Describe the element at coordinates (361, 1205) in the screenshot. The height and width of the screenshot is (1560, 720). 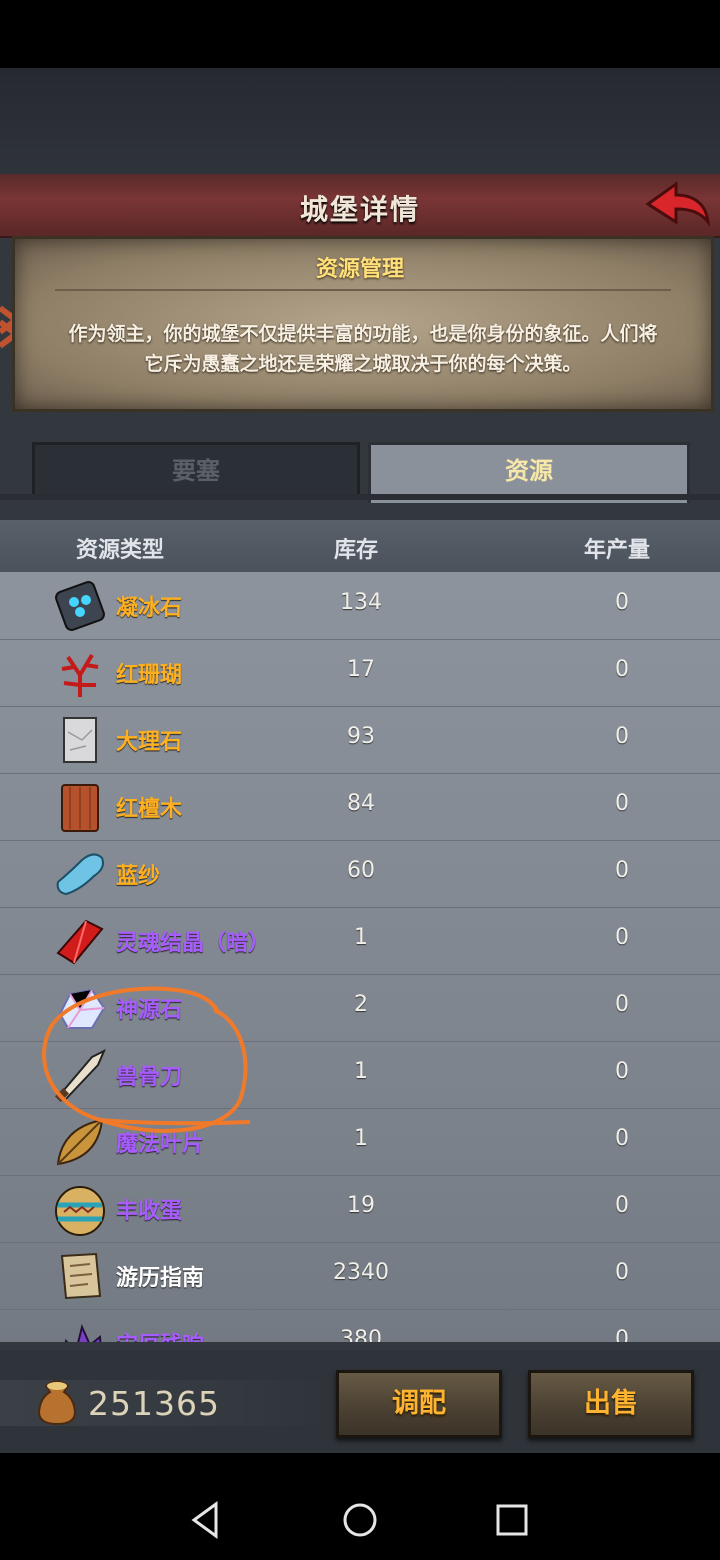
I see `resource-stock: 19` at that location.